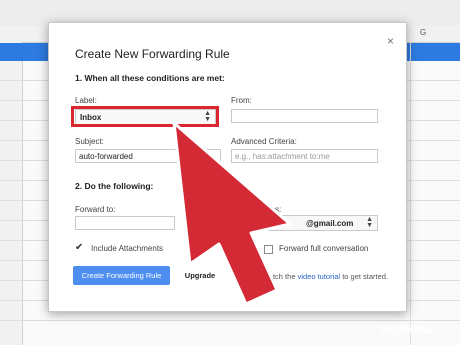  What do you see at coordinates (274, 209) in the screenshot?
I see `alias-caption: lias:` at bounding box center [274, 209].